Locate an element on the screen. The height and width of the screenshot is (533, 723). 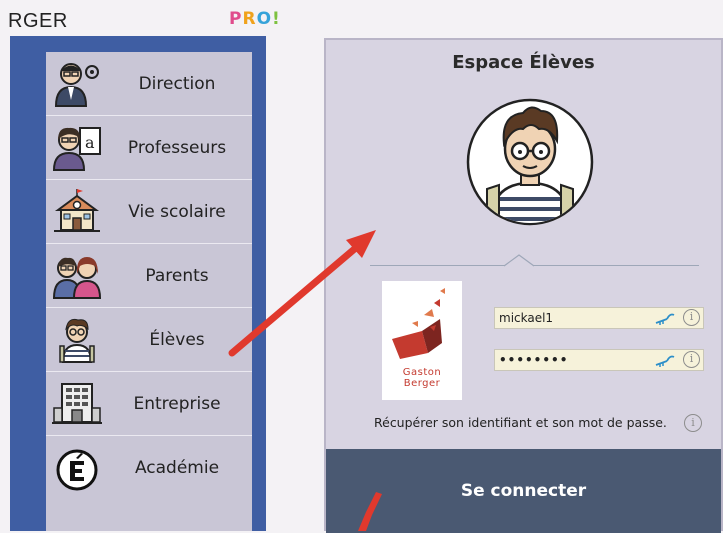
menu-item-label: Parents is located at coordinates (177, 276).